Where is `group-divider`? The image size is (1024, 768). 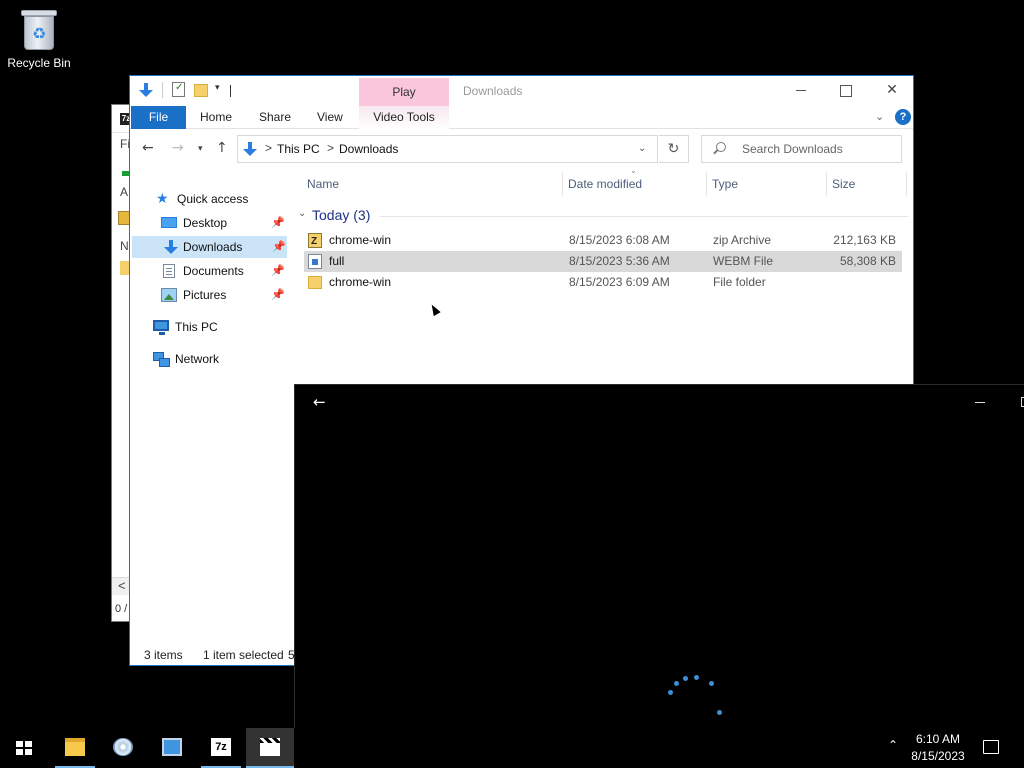 group-divider is located at coordinates (644, 216).